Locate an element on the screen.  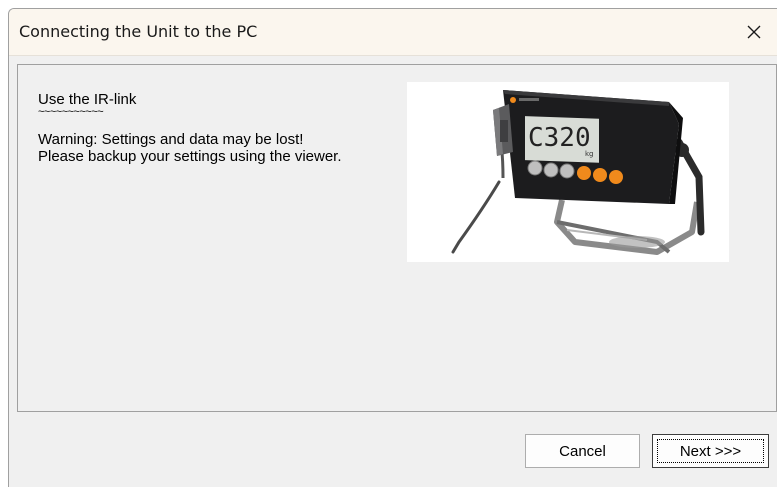
device-display-unit: kg is located at coordinates (589, 154).